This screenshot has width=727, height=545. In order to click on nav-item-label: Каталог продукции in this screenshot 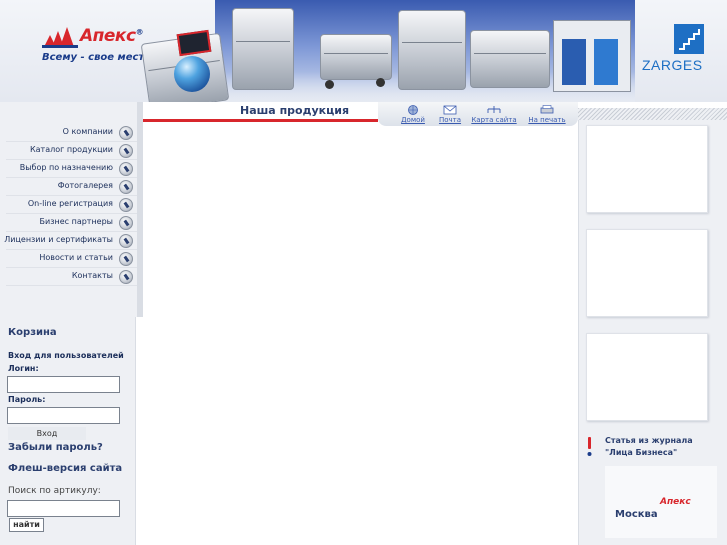, I will do `click(71, 149)`.